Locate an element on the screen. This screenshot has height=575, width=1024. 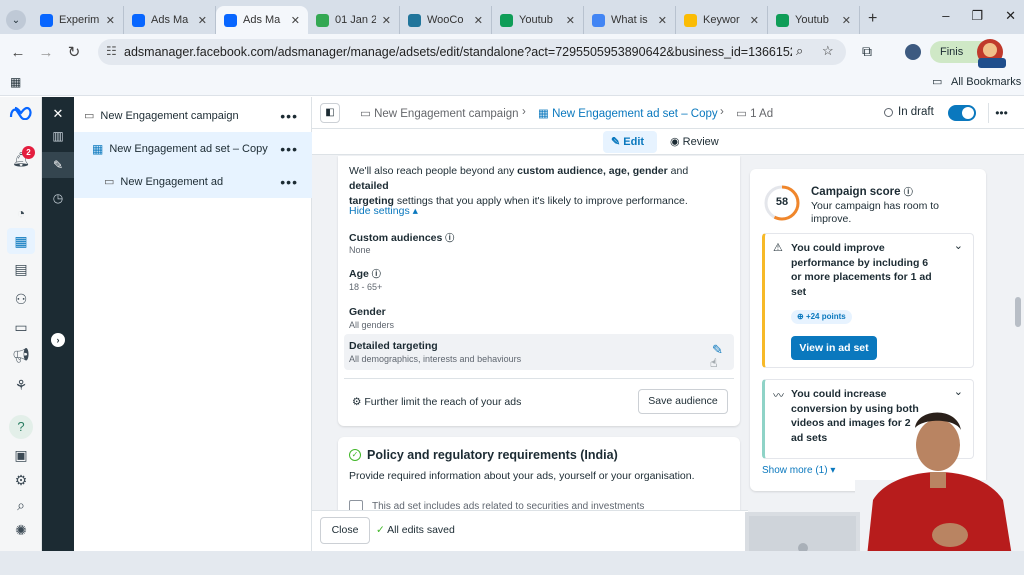
tree-adset-label: New Engagement ad set – Copy is located at coordinates (188, 148).